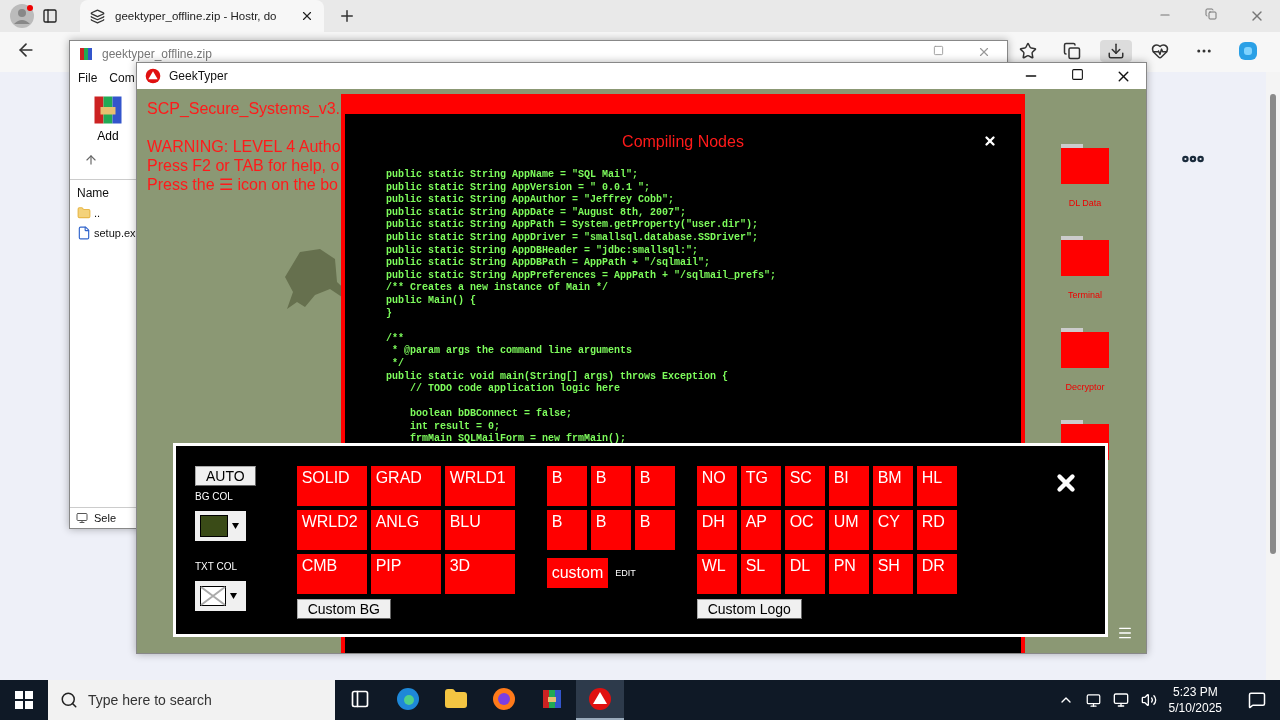  I want to click on code-line: public static String AppDBPath = AppPath + "/sqlmail";, so click(549, 263).